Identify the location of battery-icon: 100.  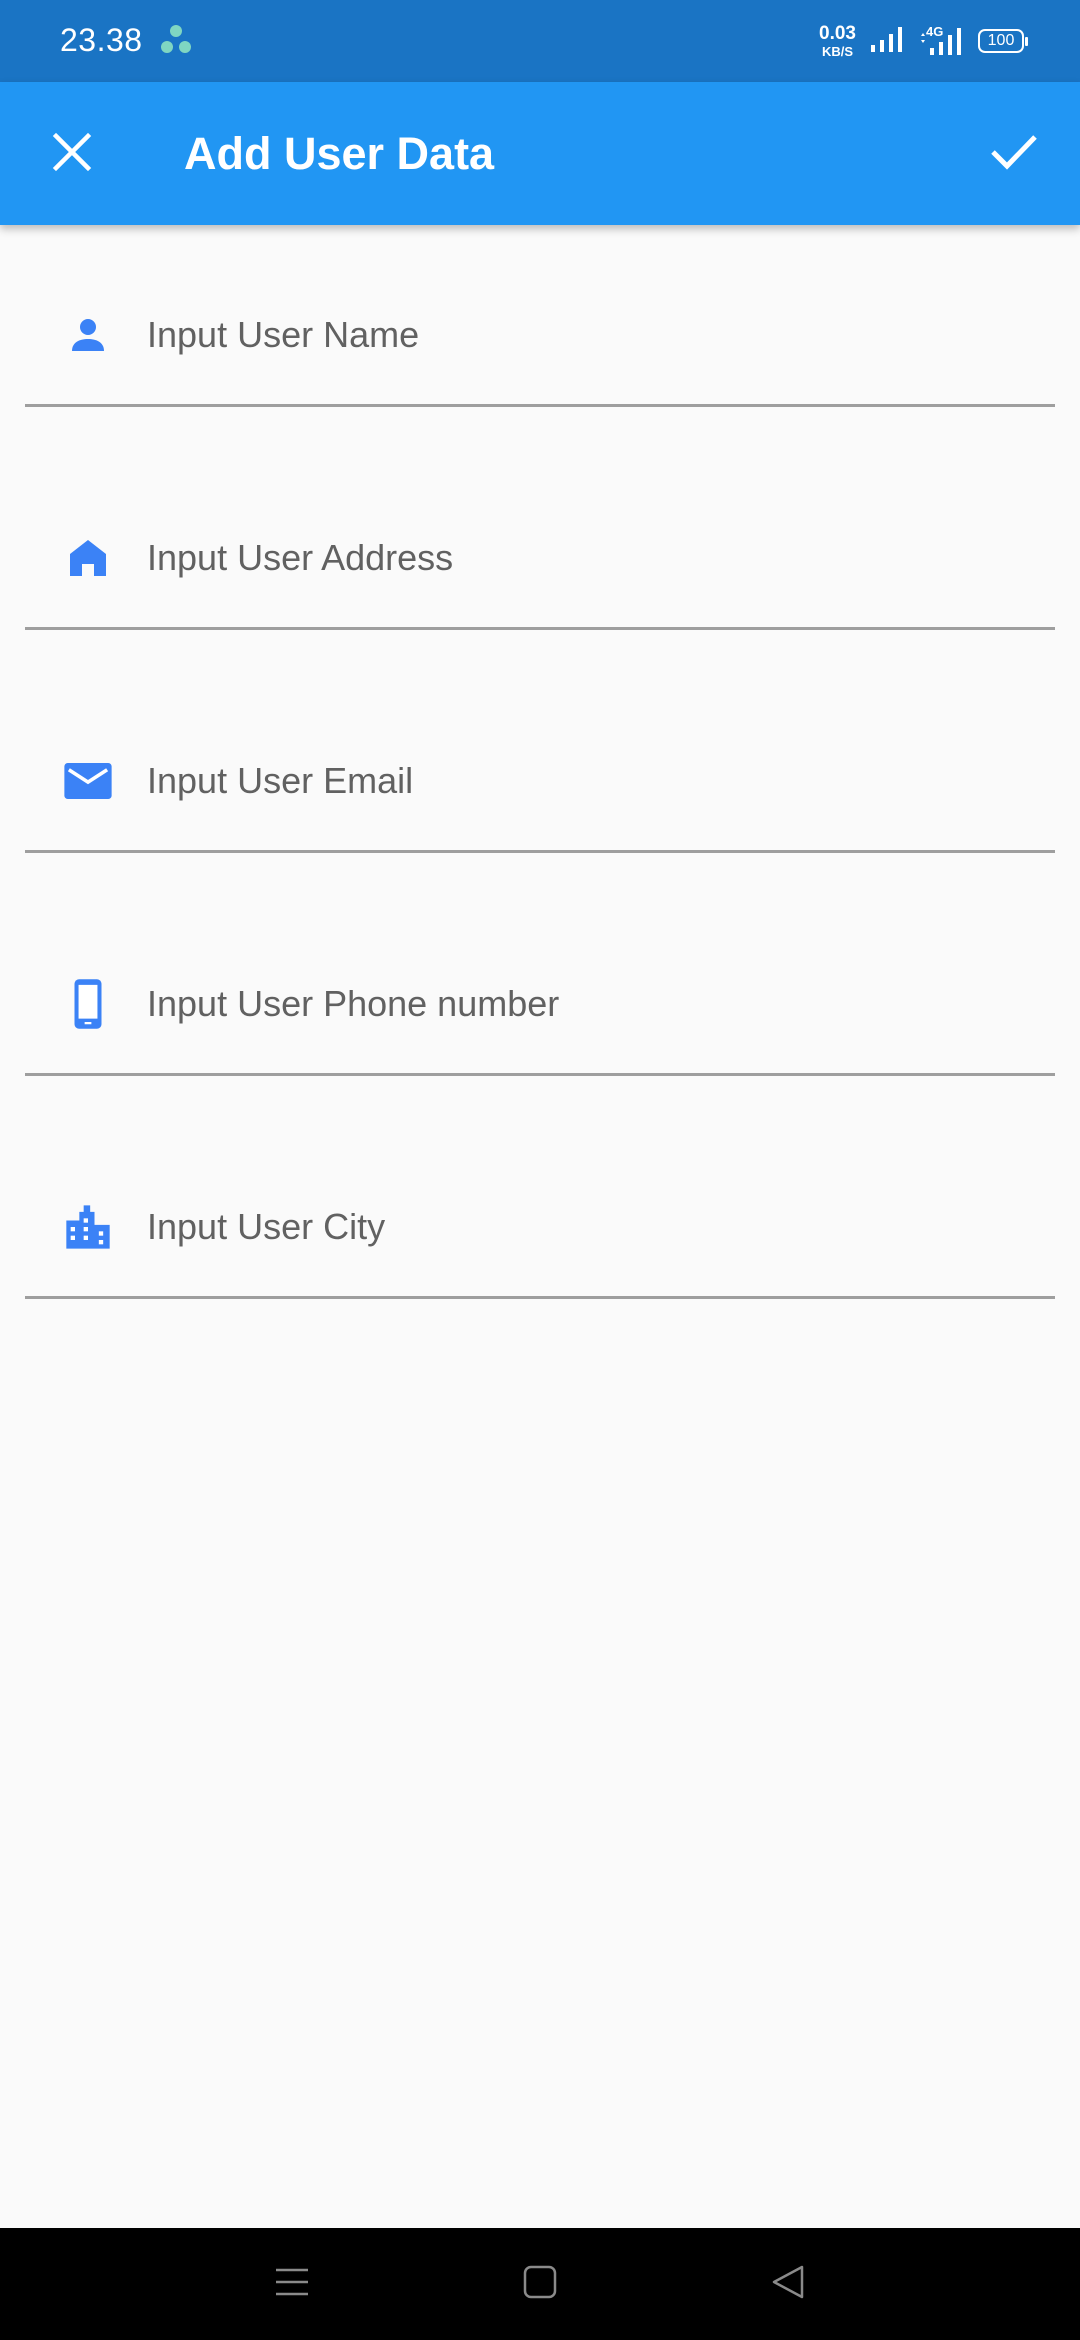
(1003, 41).